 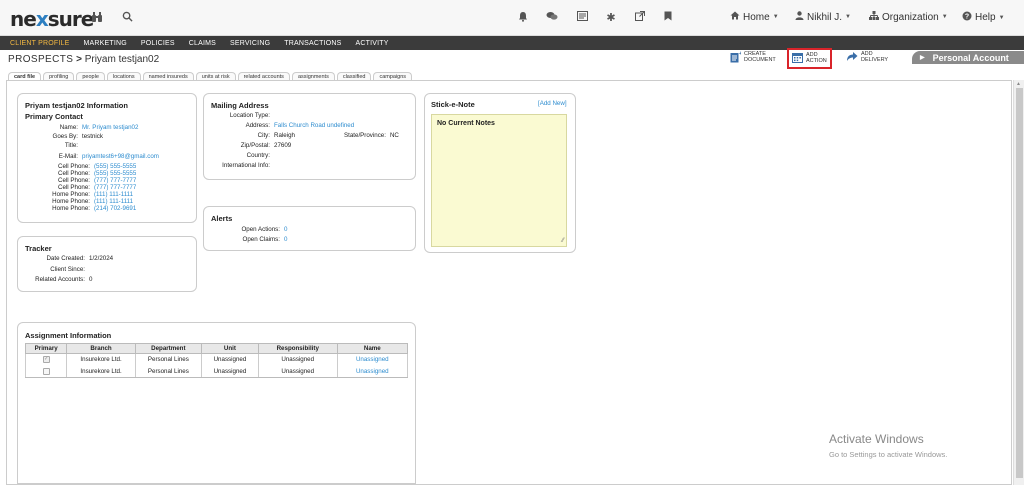 I want to click on breadcrumb-prospects: PROSPECTS, so click(x=40, y=59).